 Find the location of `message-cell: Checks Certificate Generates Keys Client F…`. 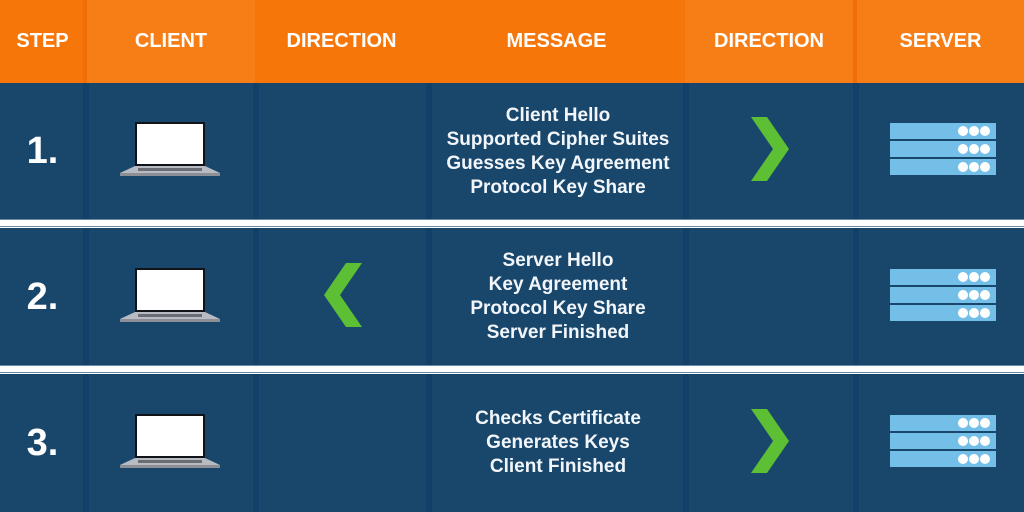

message-cell: Checks Certificate Generates Keys Client F… is located at coordinates (558, 443).